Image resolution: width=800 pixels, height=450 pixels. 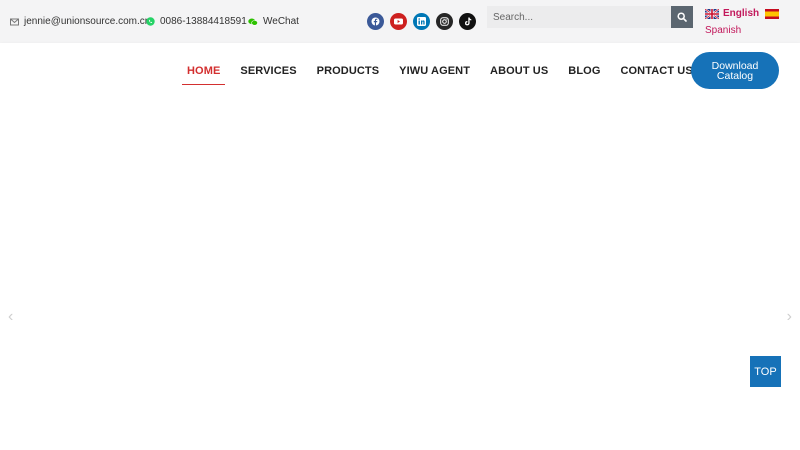 I want to click on email-contact: jennie@unionsource.com.cn, so click(x=80, y=21).